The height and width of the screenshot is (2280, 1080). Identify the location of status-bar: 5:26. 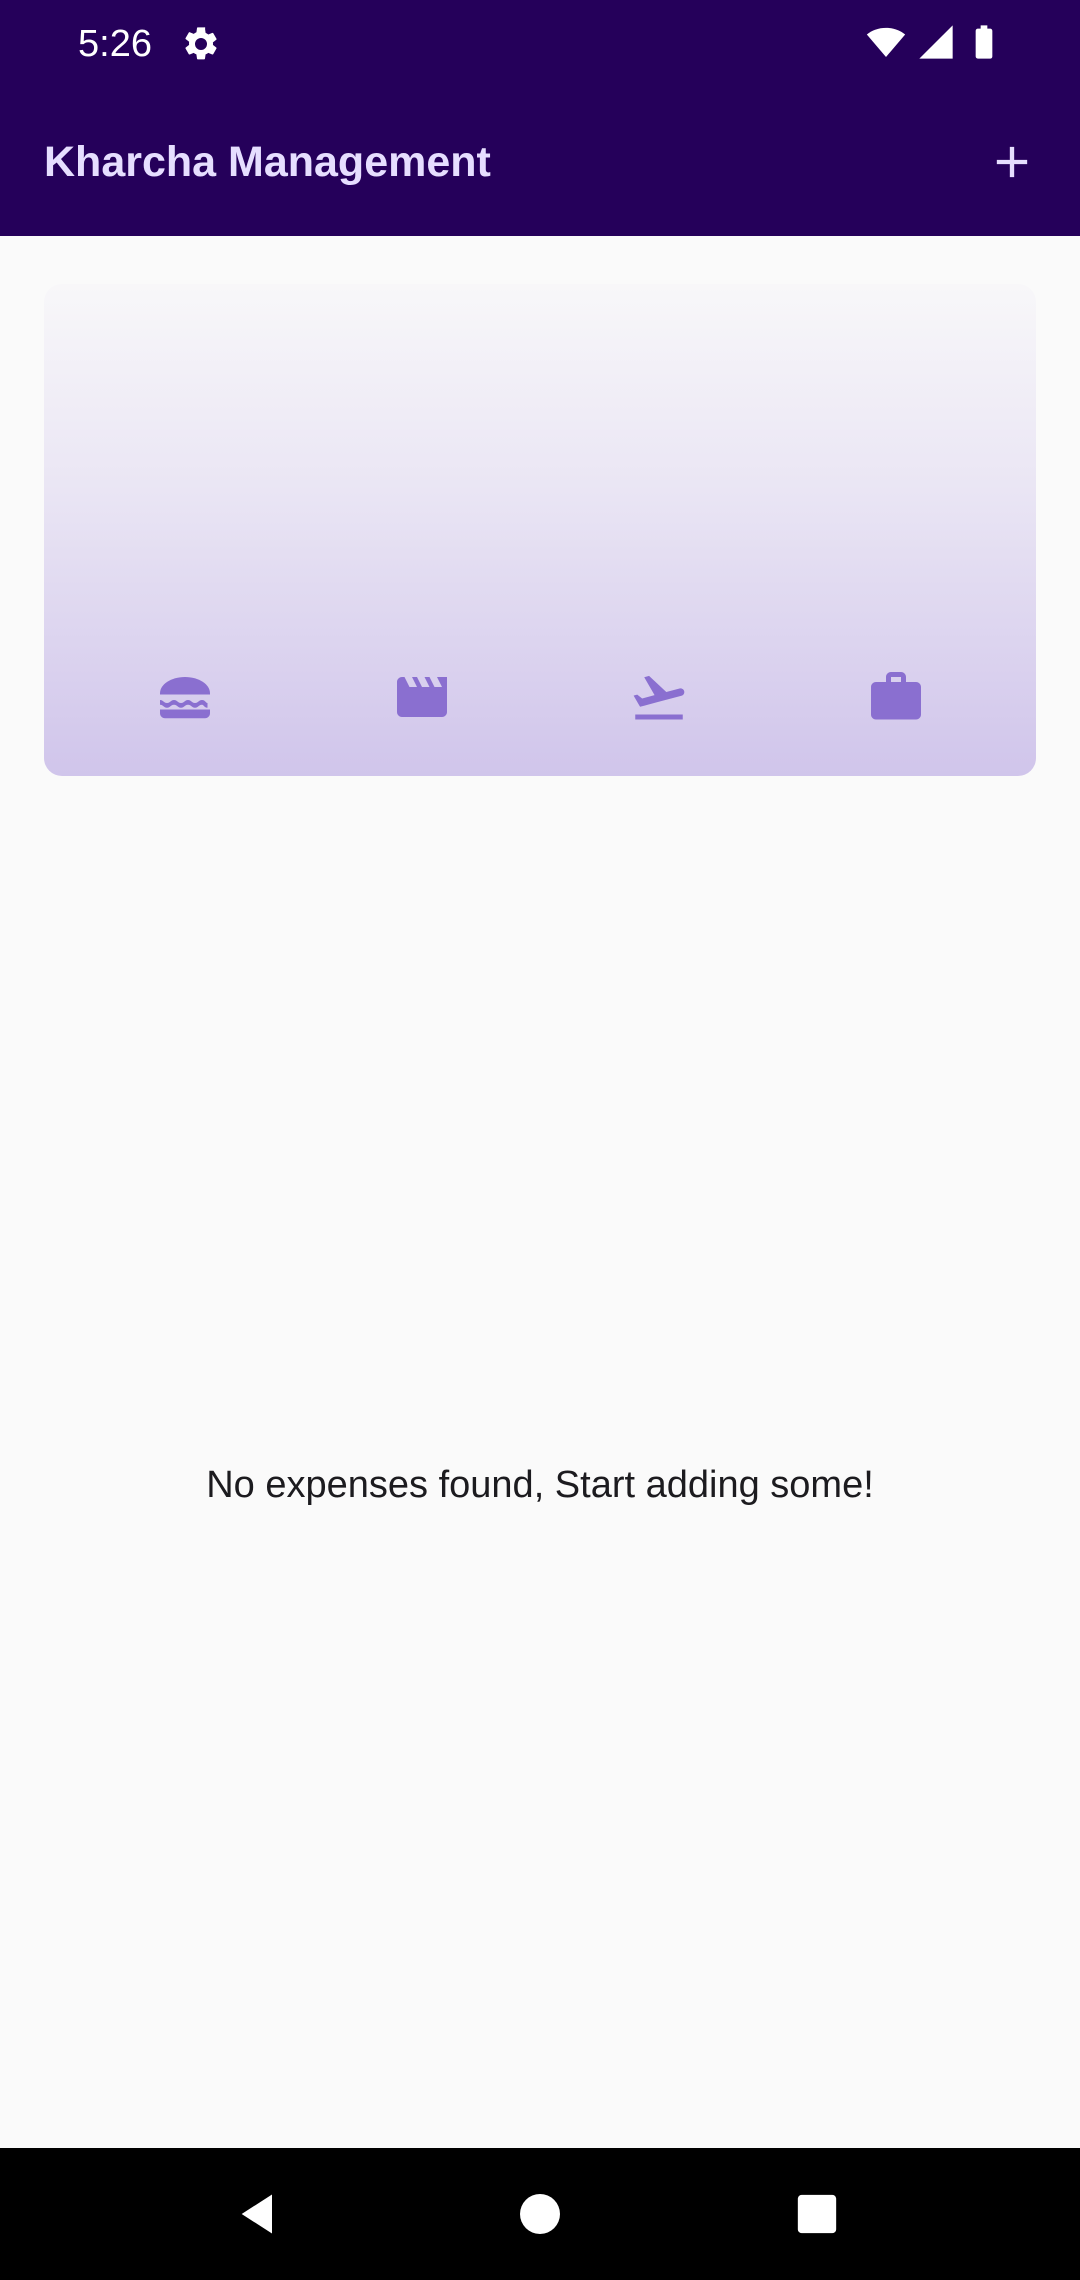
(540, 44).